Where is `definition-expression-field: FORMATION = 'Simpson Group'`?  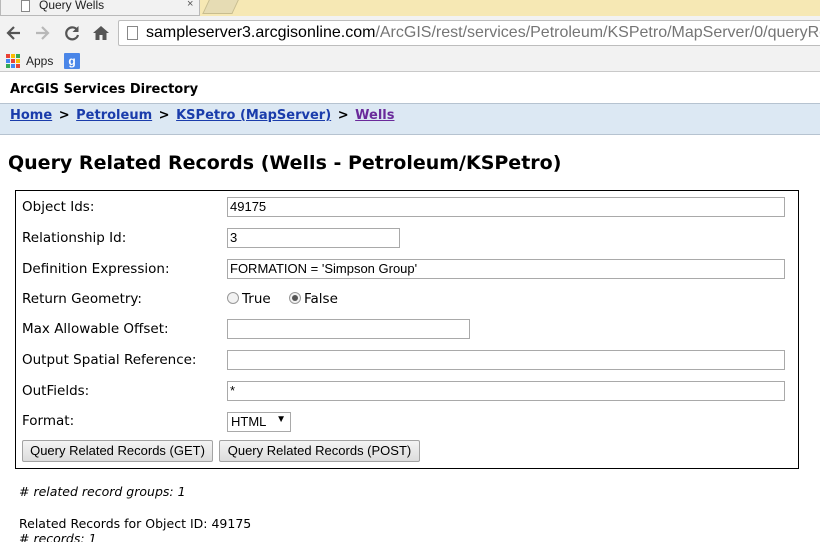
definition-expression-field: FORMATION = 'Simpson Group' is located at coordinates (506, 269).